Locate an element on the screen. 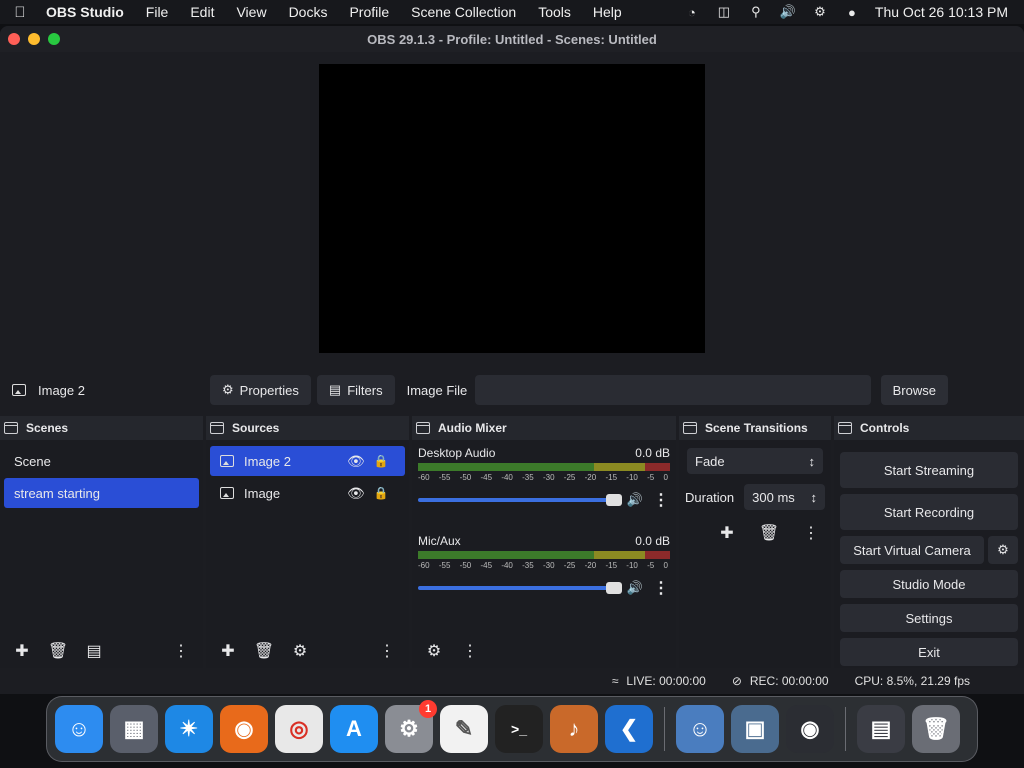 This screenshot has width=1024, height=768. finder-alt-icon: ☺ is located at coordinates (700, 729).